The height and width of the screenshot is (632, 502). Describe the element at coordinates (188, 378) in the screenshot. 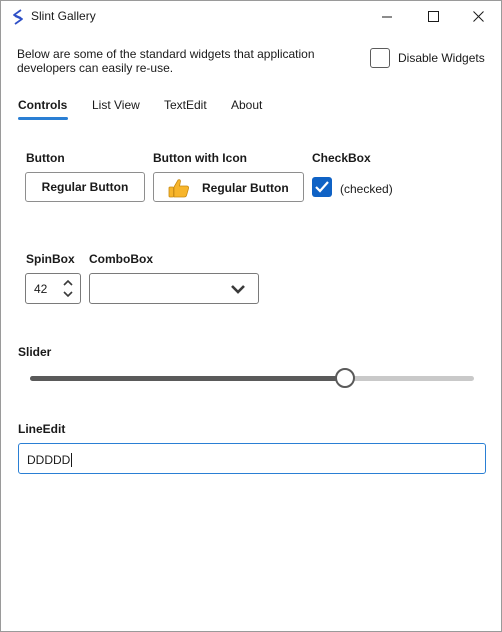

I see `slider-fill` at that location.